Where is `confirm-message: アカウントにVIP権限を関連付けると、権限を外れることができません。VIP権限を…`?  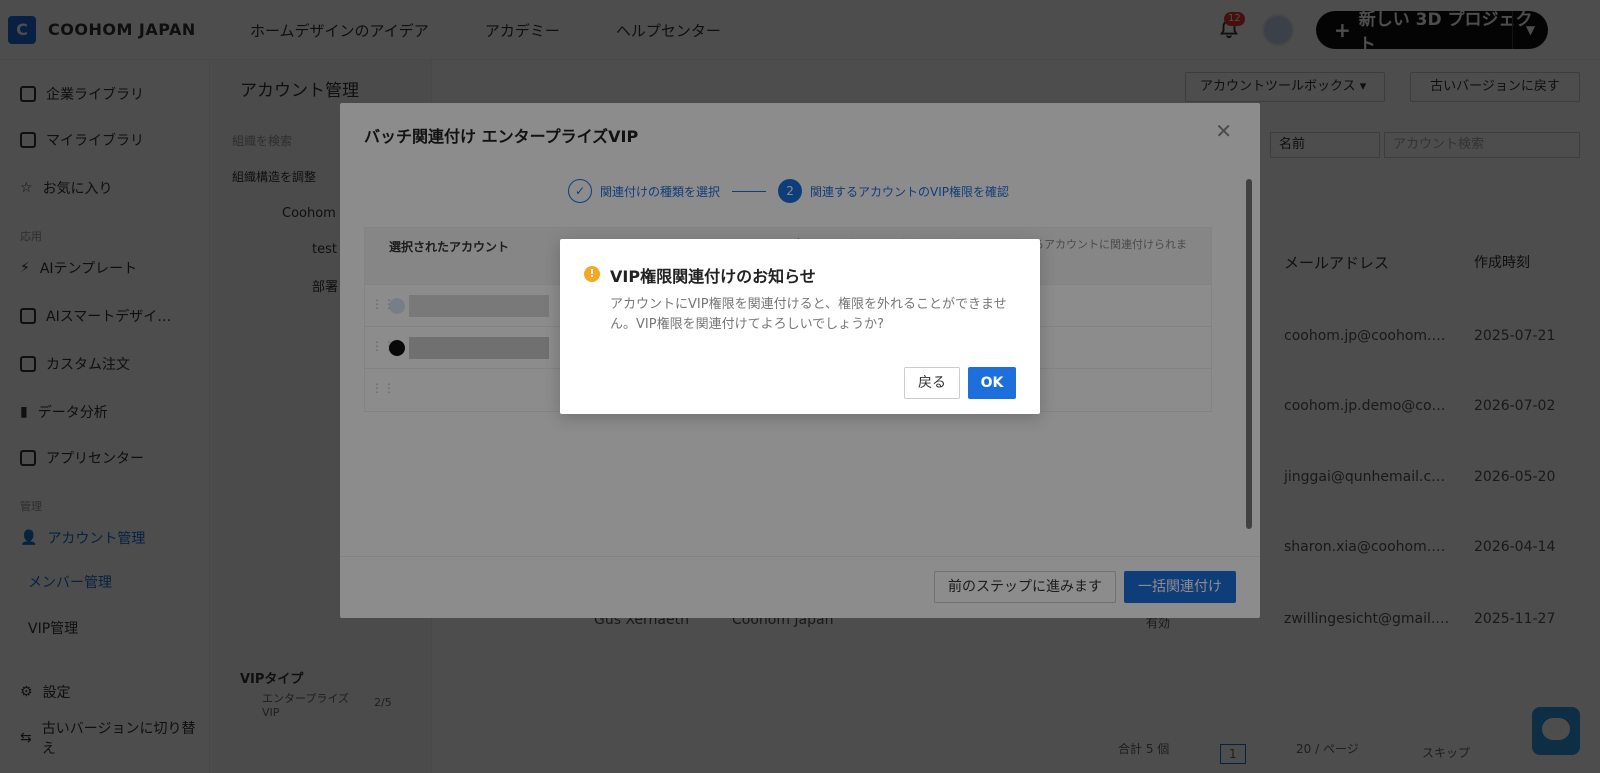 confirm-message: アカウントにVIP権限を関連付けると、権限を外れることができません。VIP権限を… is located at coordinates (808, 314).